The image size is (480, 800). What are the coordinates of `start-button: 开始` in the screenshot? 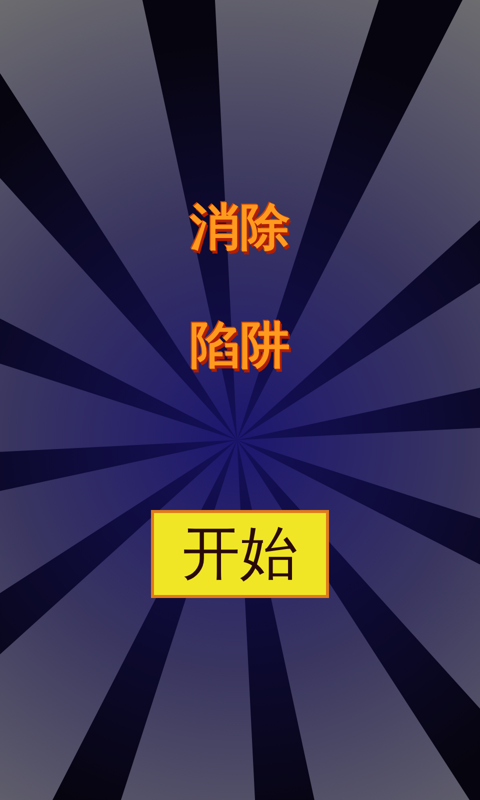 It's located at (240, 554).